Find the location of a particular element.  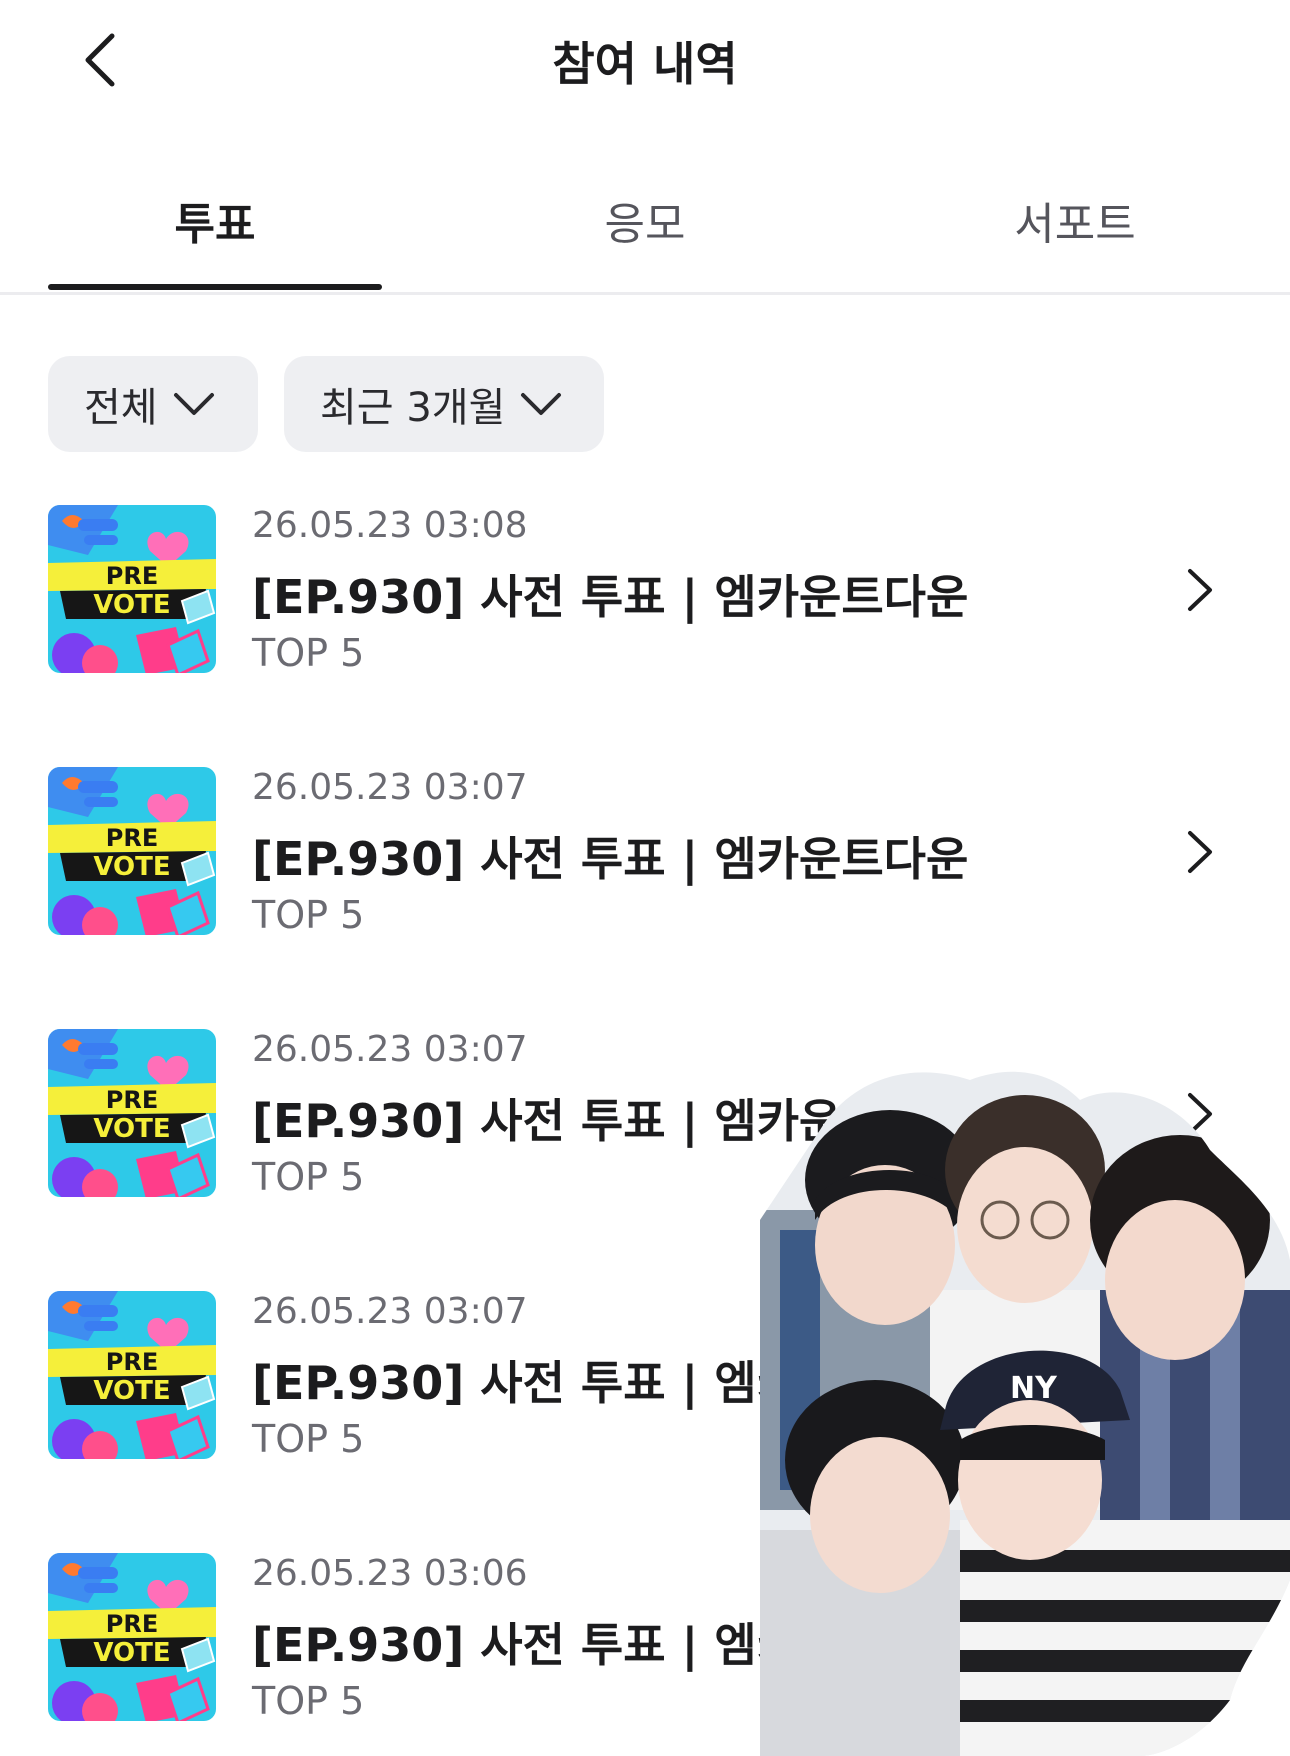

page-title: 참여 내역 is located at coordinates (645, 64).